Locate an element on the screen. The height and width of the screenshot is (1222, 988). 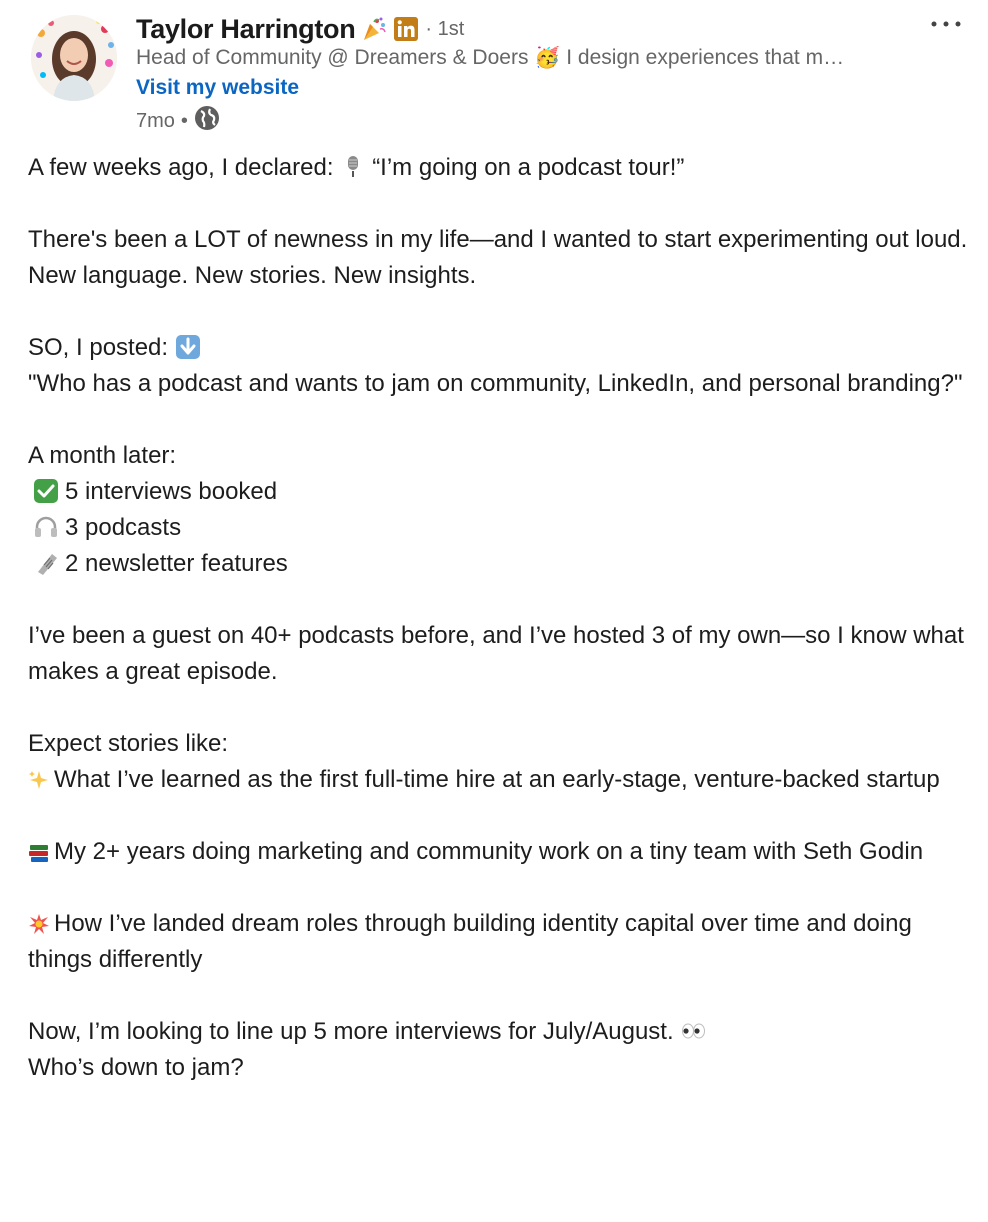
linkedin-icon is located at coordinates (406, 29).